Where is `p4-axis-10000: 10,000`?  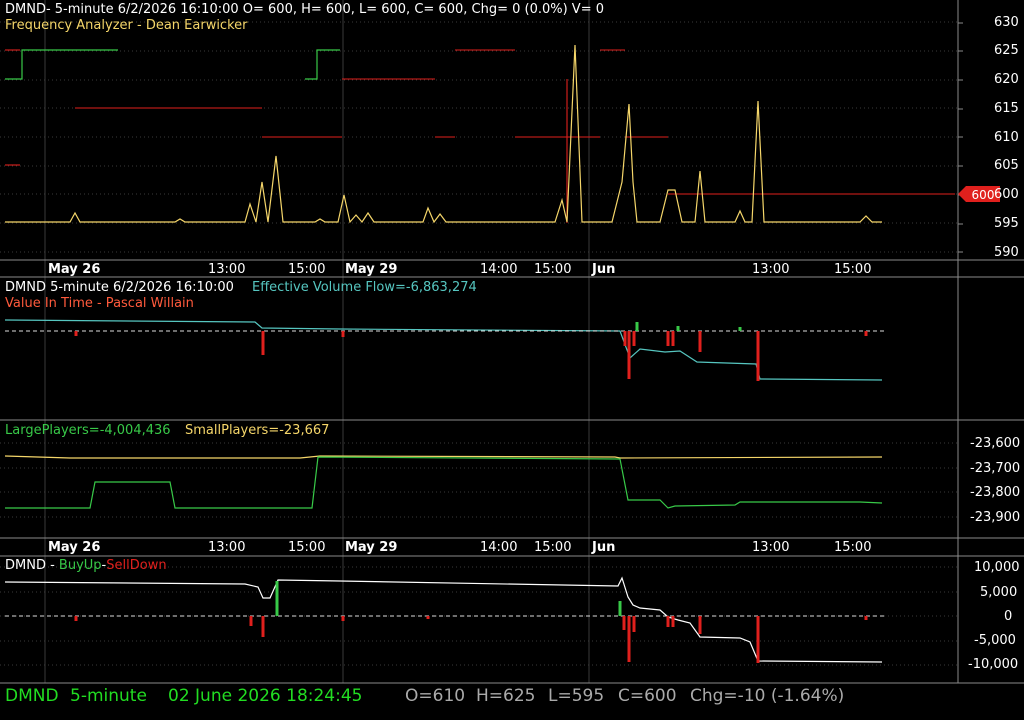
p4-axis-10000: 10,000 is located at coordinates (997, 567).